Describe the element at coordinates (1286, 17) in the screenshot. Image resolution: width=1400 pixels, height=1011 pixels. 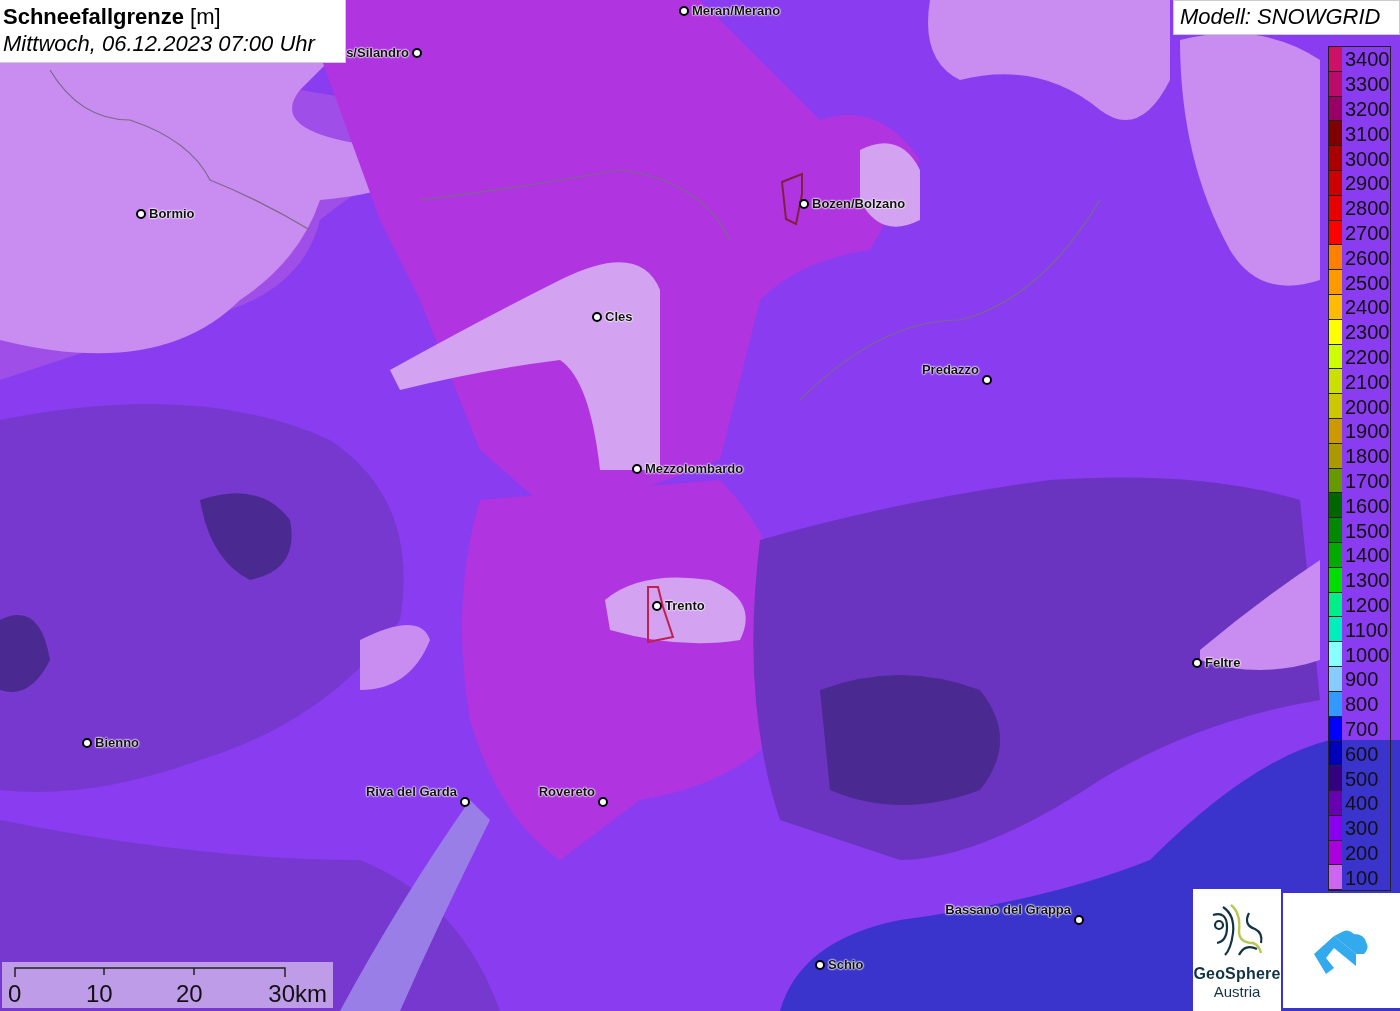
I see `model-label: Modell: SNOWGRID` at that location.